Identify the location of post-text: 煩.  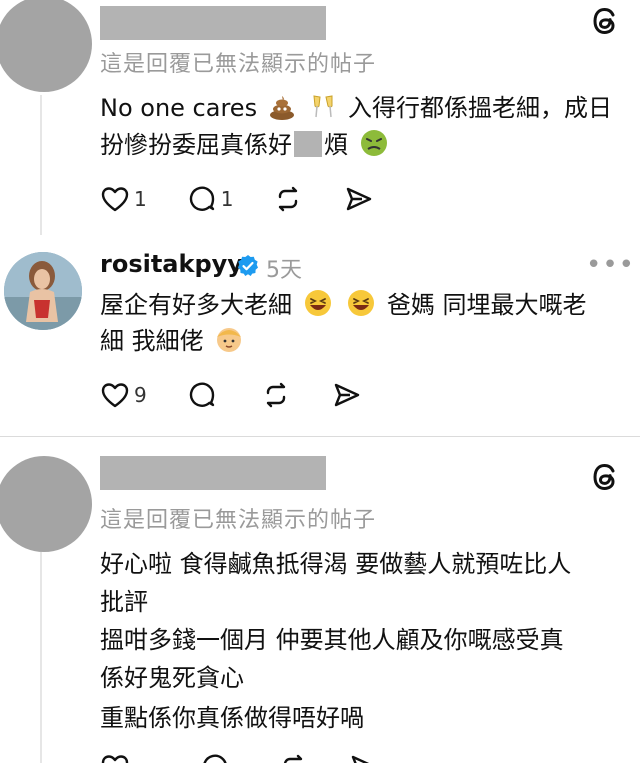
(336, 145).